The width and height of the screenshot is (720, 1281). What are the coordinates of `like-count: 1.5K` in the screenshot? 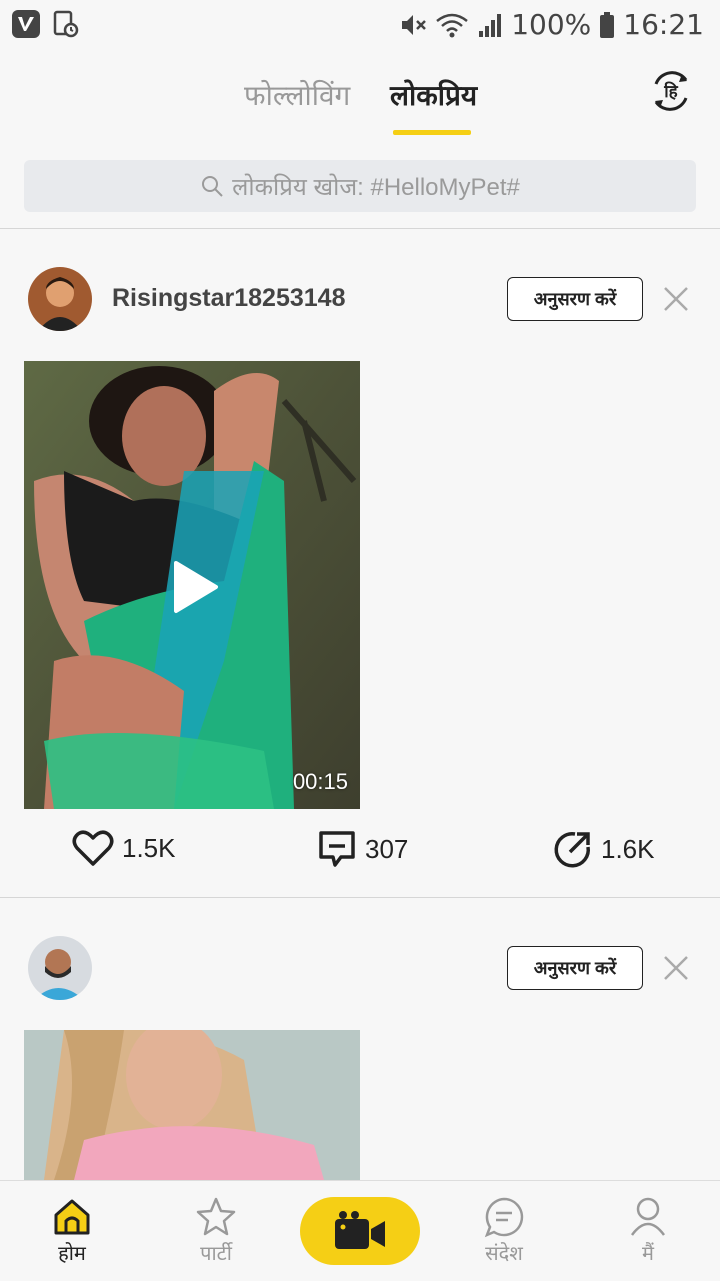 It's located at (149, 847).